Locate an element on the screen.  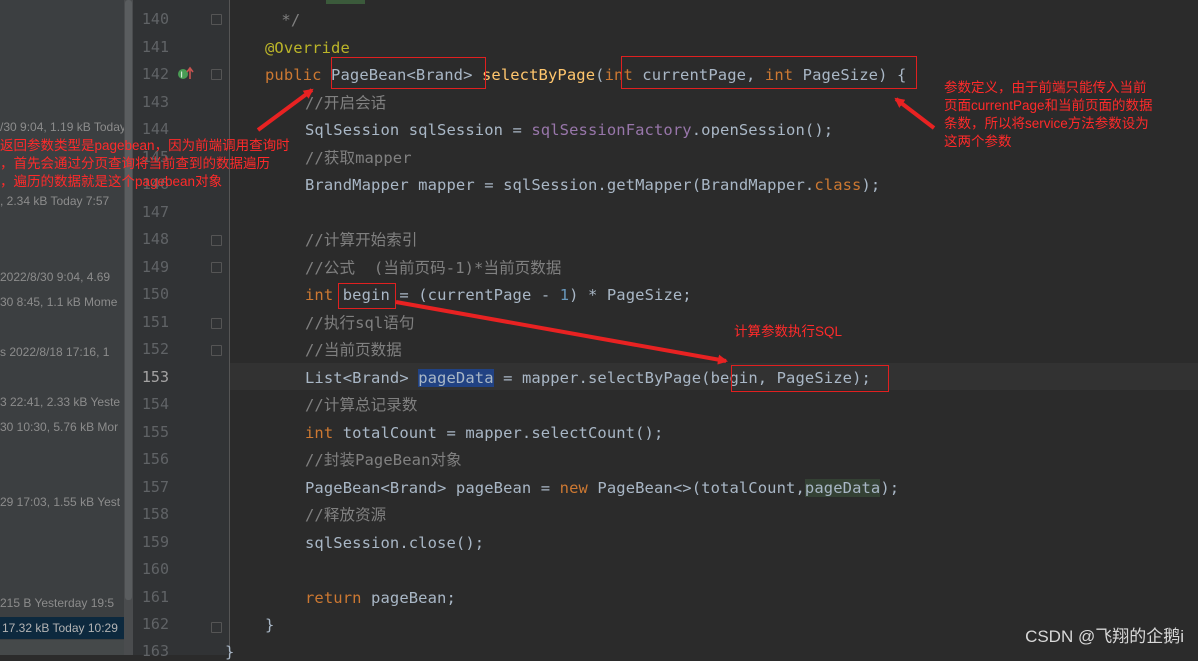
arrow-to-return-type is located at coordinates (285, 110).